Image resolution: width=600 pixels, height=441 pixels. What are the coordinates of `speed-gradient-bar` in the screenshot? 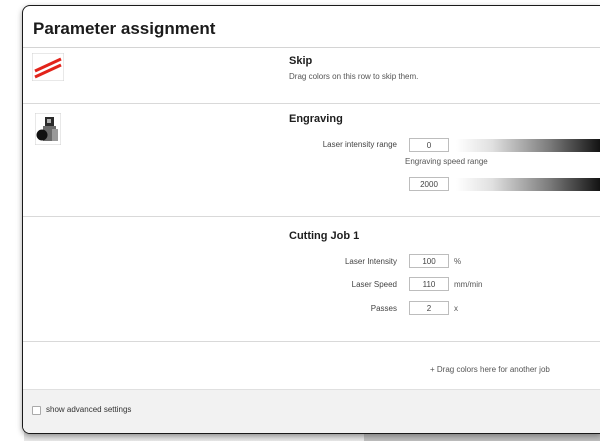 It's located at (528, 184).